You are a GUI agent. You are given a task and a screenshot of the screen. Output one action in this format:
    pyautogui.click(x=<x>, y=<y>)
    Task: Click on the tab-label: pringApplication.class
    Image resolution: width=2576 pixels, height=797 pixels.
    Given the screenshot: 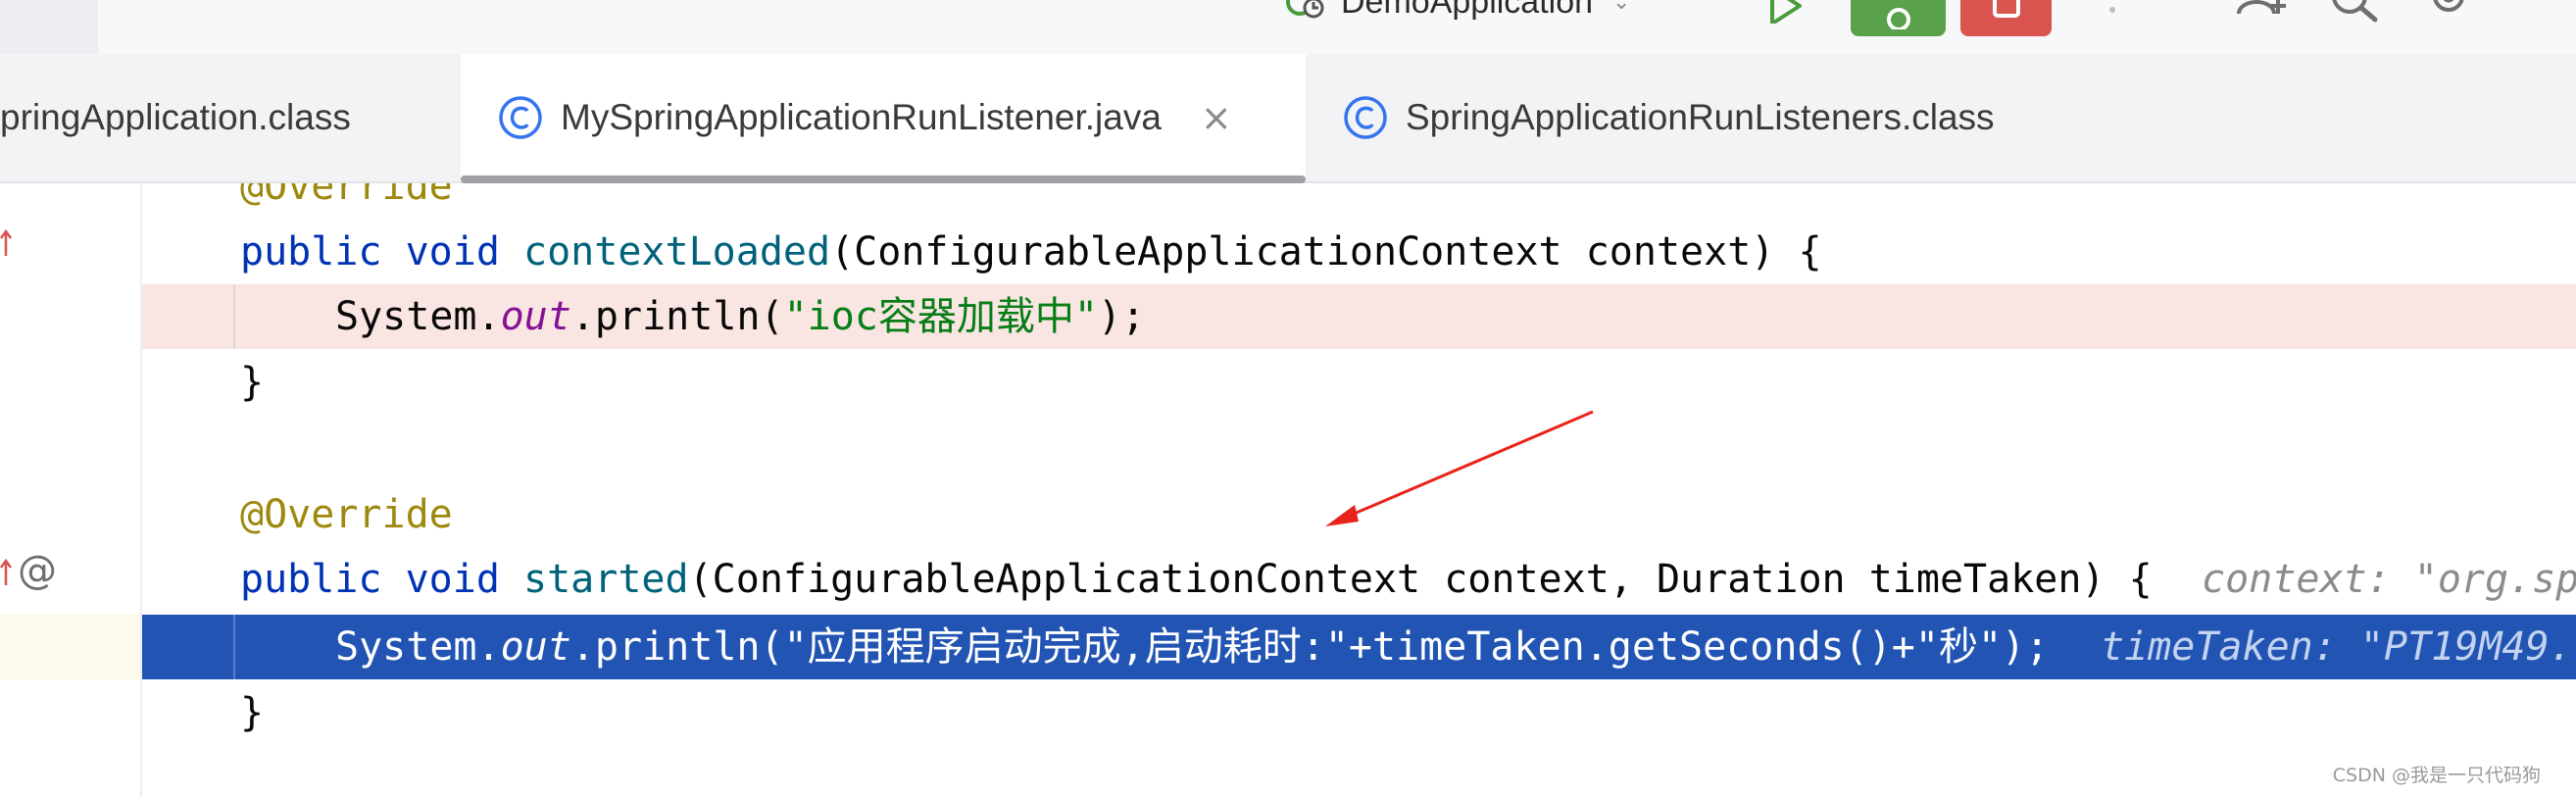 What is the action you would take?
    pyautogui.click(x=175, y=117)
    